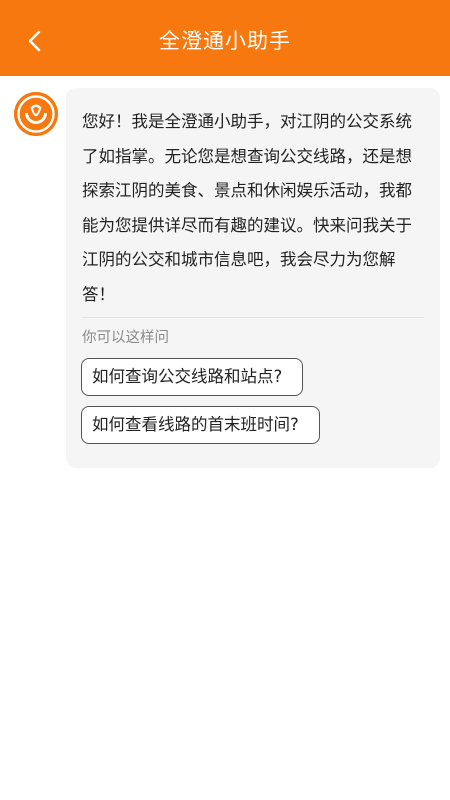 Image resolution: width=450 pixels, height=800 pixels. Describe the element at coordinates (98, 294) in the screenshot. I see `message-line: 答！` at that location.